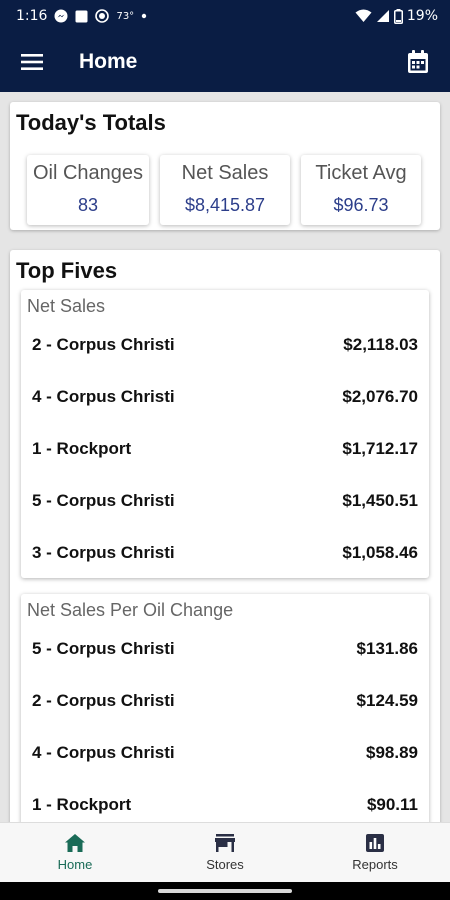  I want to click on status-temperature: 73°, so click(125, 16).